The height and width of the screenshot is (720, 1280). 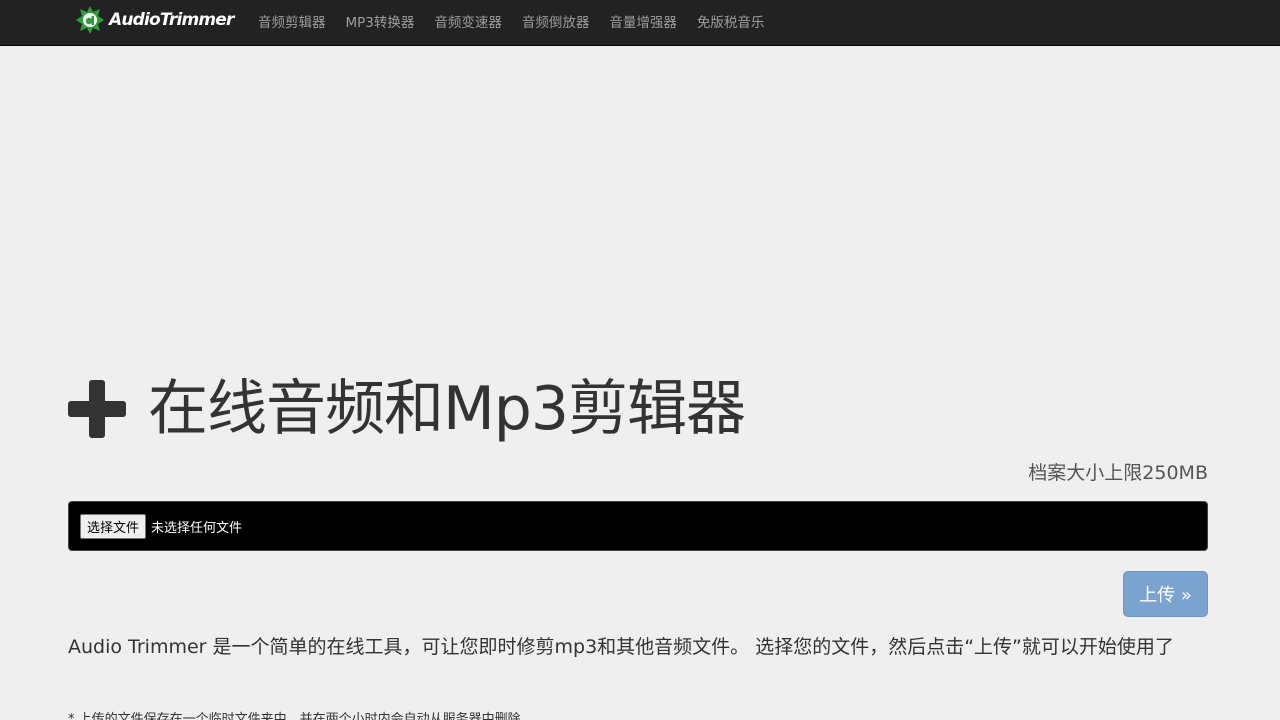 I want to click on main-nav: 音频剪辑器 MP3转换器 音频变速器 音频倒放器 音量增强器 免版税音乐, so click(x=511, y=21).